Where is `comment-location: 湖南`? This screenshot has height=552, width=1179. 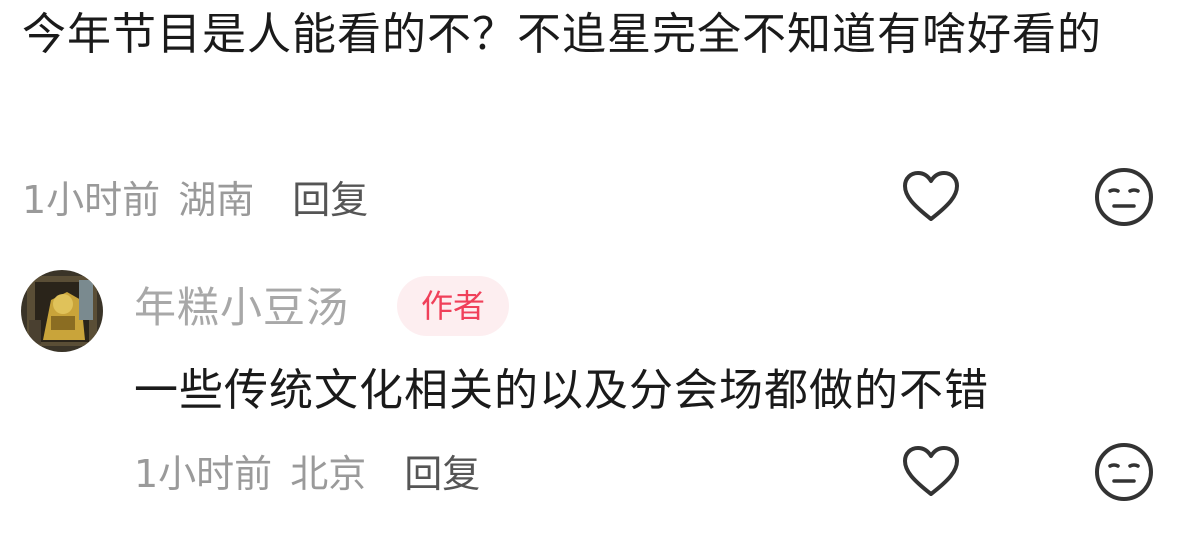
comment-location: 湖南 is located at coordinates (216, 199).